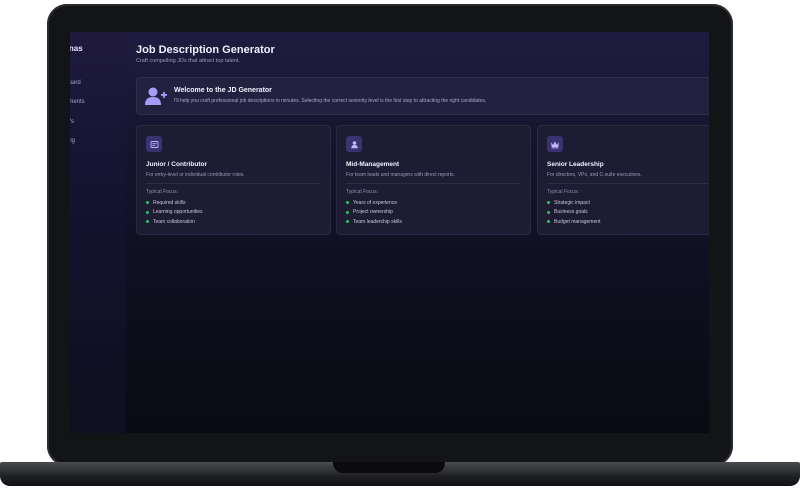  I want to click on focus-item: Learning opportunities, so click(174, 213).